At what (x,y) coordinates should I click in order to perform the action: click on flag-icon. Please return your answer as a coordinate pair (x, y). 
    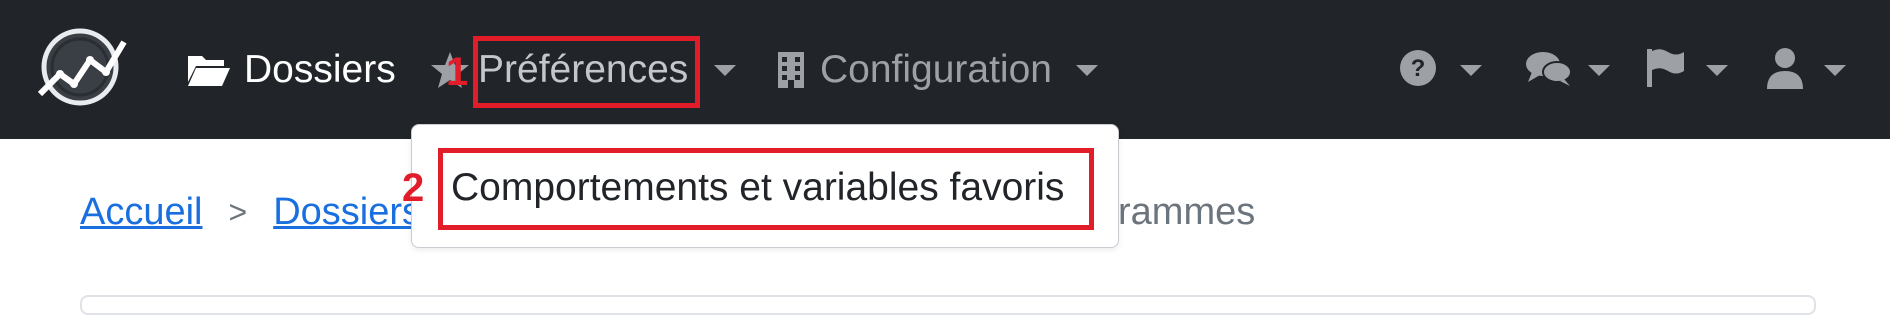
    Looking at the image, I should click on (1665, 70).